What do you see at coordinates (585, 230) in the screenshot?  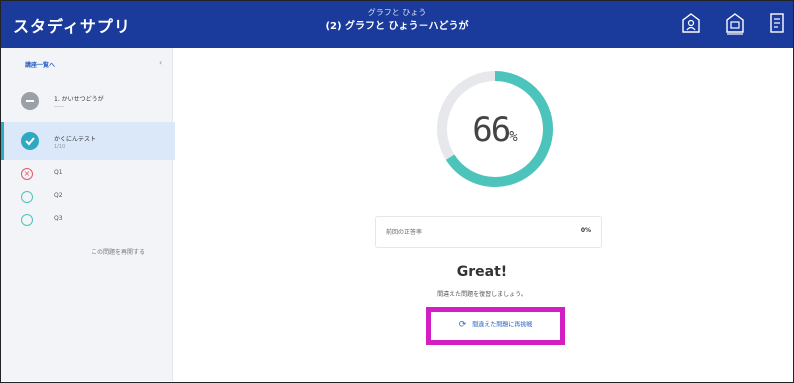 I see `previous-score-value: 0%` at bounding box center [585, 230].